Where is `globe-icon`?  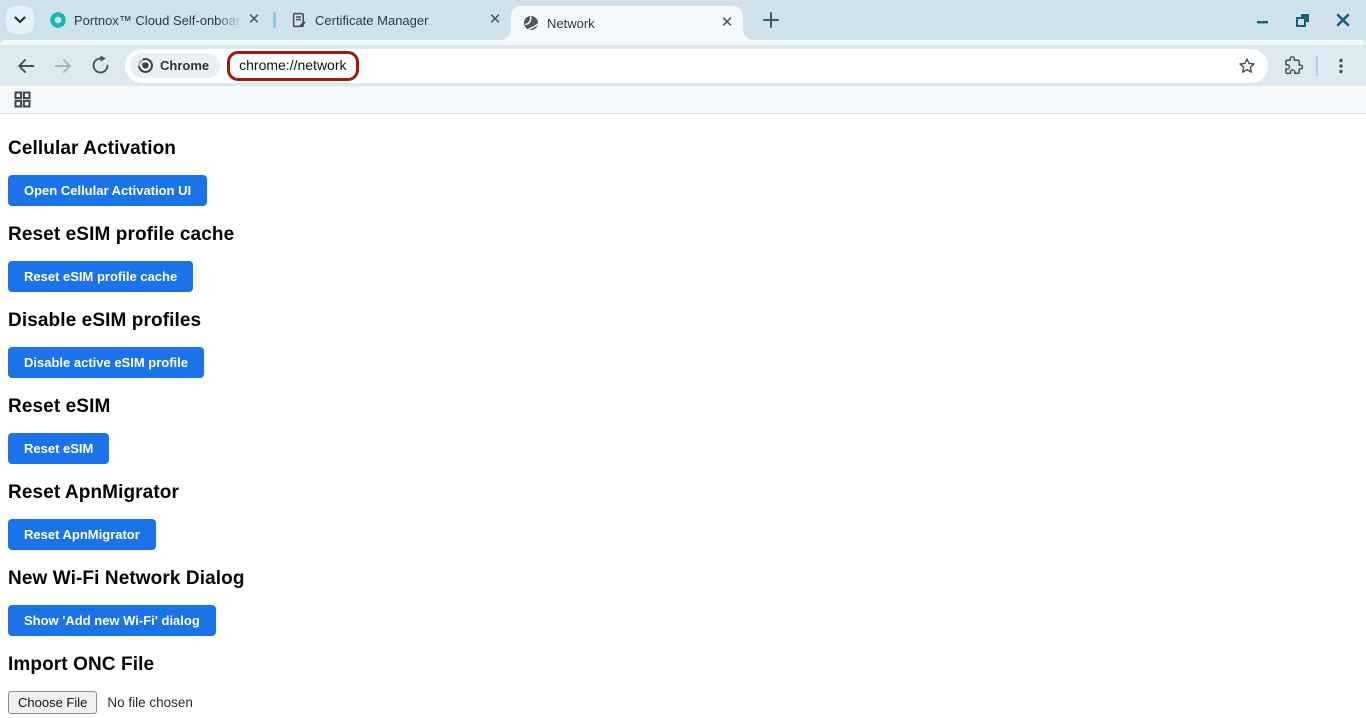 globe-icon is located at coordinates (531, 23).